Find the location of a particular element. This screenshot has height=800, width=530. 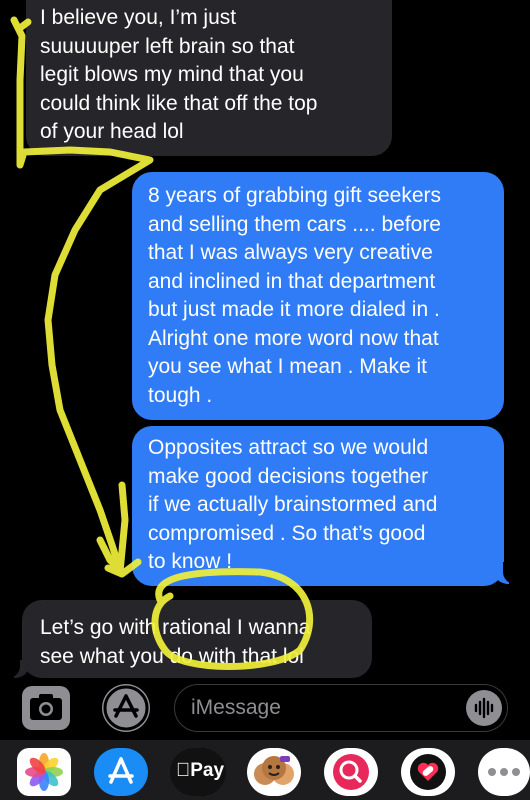

photos-icon is located at coordinates (44, 772).